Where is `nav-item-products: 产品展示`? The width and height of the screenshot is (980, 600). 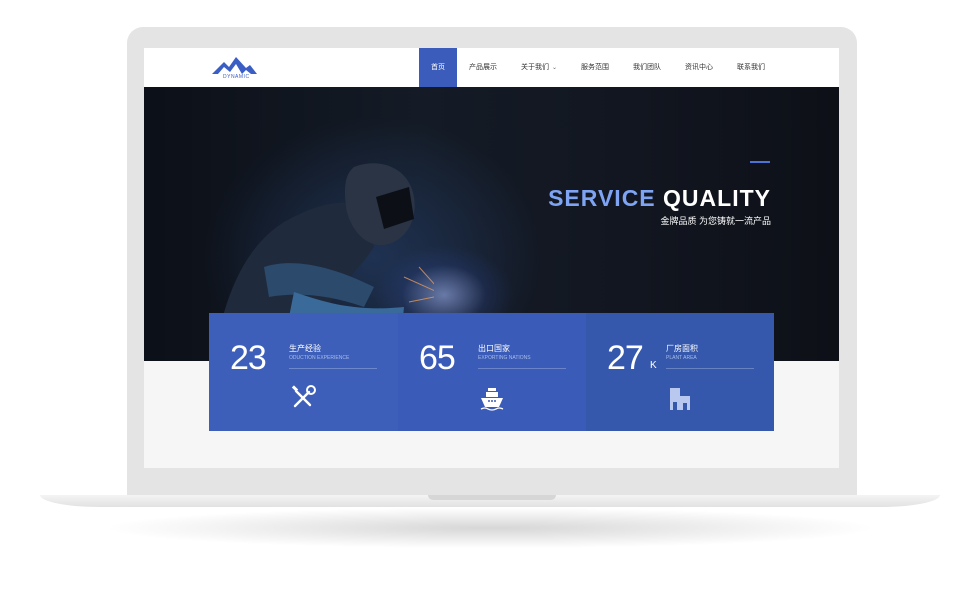 nav-item-products: 产品展示 is located at coordinates (483, 67).